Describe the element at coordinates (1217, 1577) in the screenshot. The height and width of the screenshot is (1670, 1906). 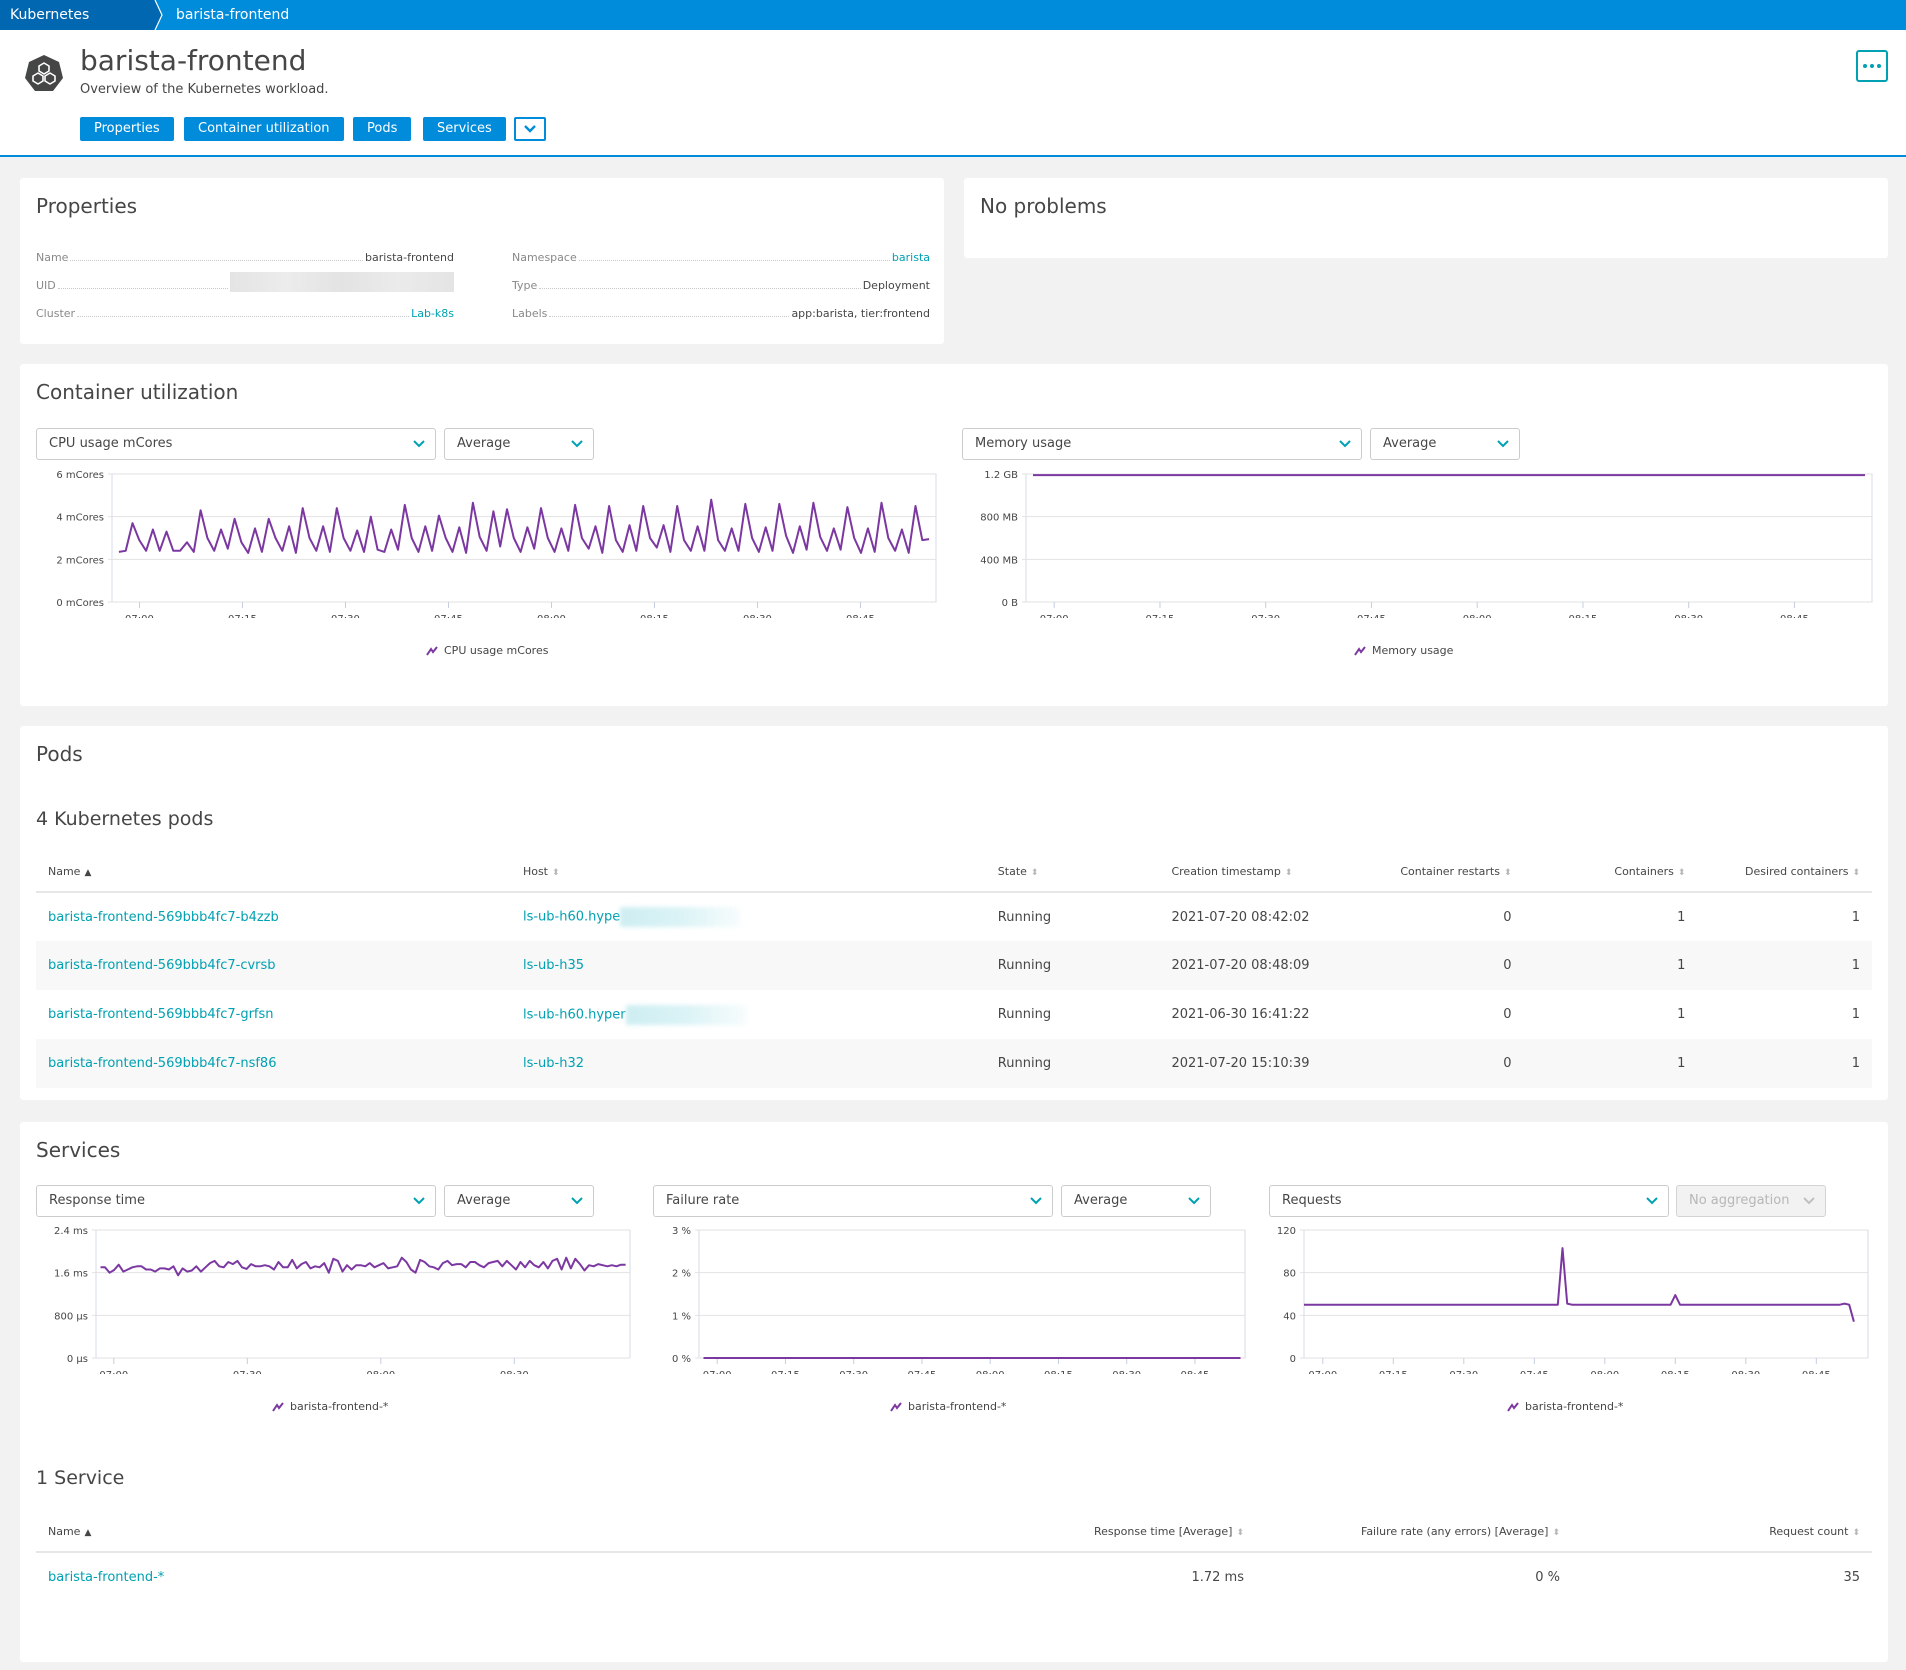
I see `service-response-time: 1.72 ms` at that location.